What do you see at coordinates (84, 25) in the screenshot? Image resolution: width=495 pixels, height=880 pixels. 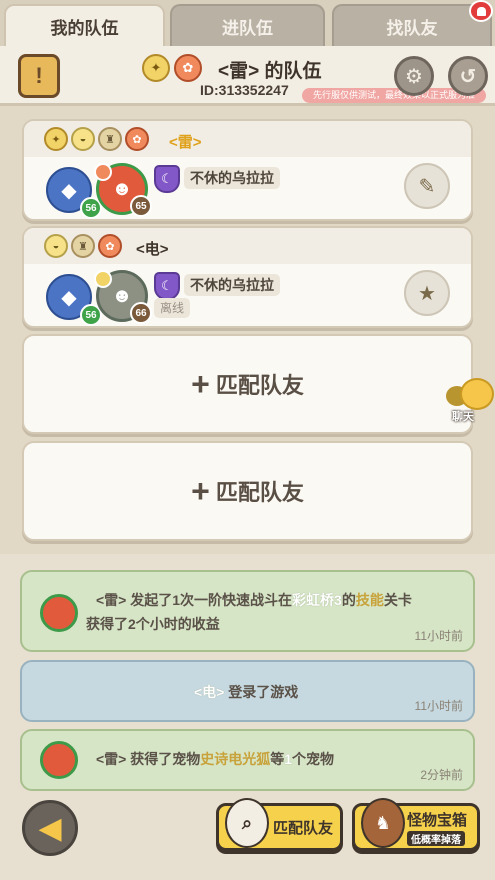 I see `tab-my-team: 我的队伍` at bounding box center [84, 25].